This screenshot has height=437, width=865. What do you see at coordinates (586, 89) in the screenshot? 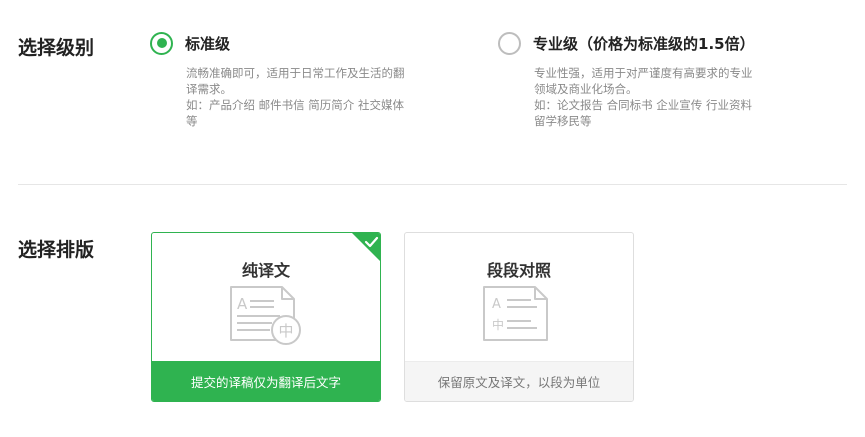
I see `desc-line: 领域及商业化场合。` at bounding box center [586, 89].